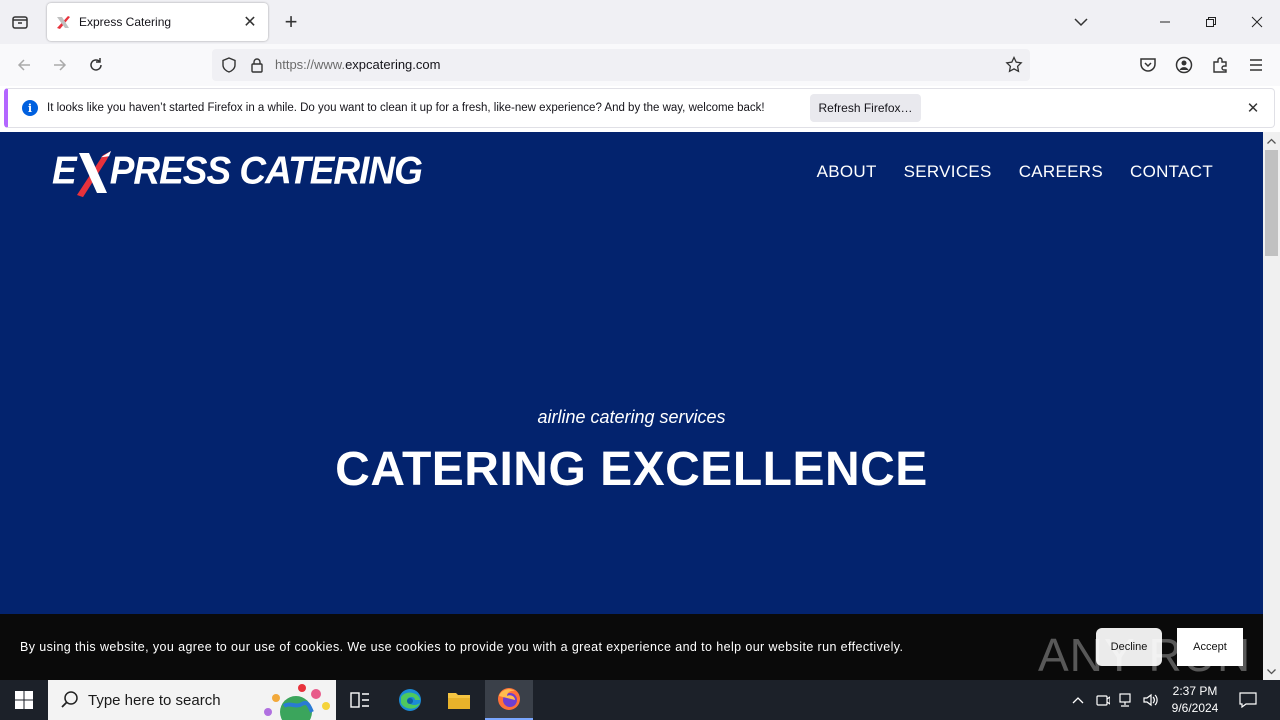 This screenshot has width=1280, height=720. I want to click on lock-icon, so click(257, 65).